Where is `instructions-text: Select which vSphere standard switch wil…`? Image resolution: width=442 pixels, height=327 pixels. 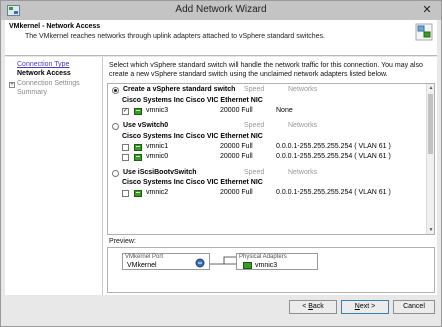 instructions-text: Select which vSphere standard switch wil… is located at coordinates (266, 70).